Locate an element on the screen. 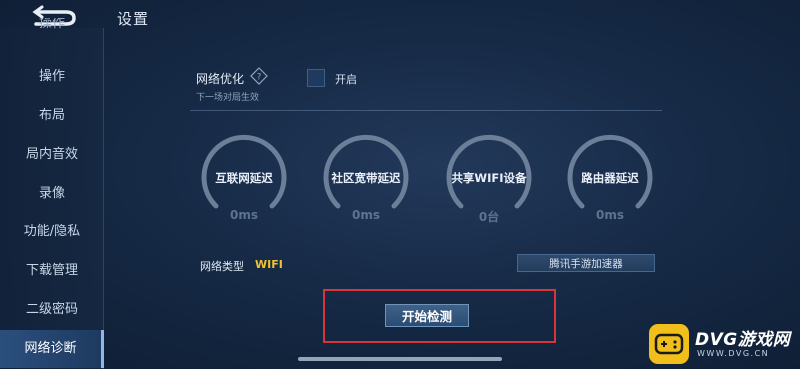  sidebar-item-network: 网络诊断 is located at coordinates (52, 349).